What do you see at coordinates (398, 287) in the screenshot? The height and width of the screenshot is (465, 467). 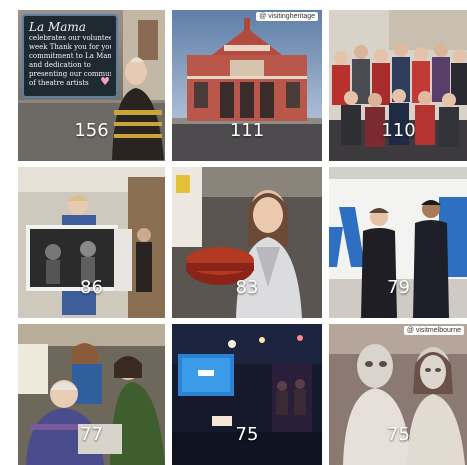 I see `like-count: 79` at bounding box center [398, 287].